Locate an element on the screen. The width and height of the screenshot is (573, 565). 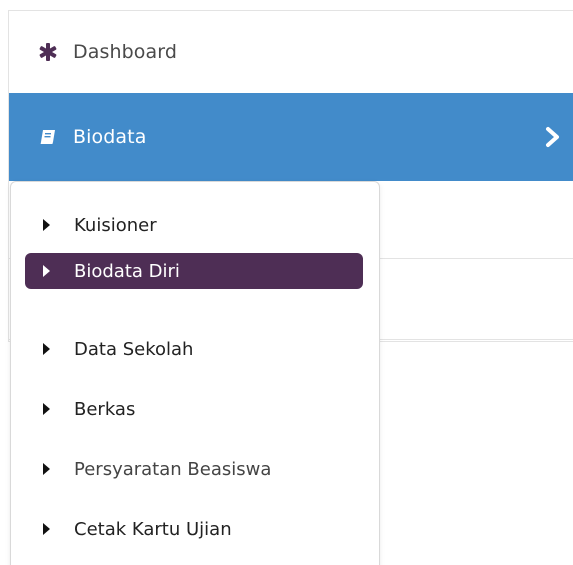
submenu-item-data-sekolah: Data Sekolah is located at coordinates (194, 349).